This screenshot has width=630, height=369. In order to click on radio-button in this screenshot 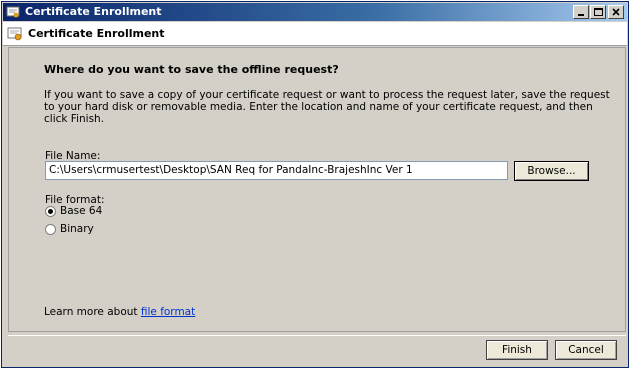, I will do `click(50, 229)`.